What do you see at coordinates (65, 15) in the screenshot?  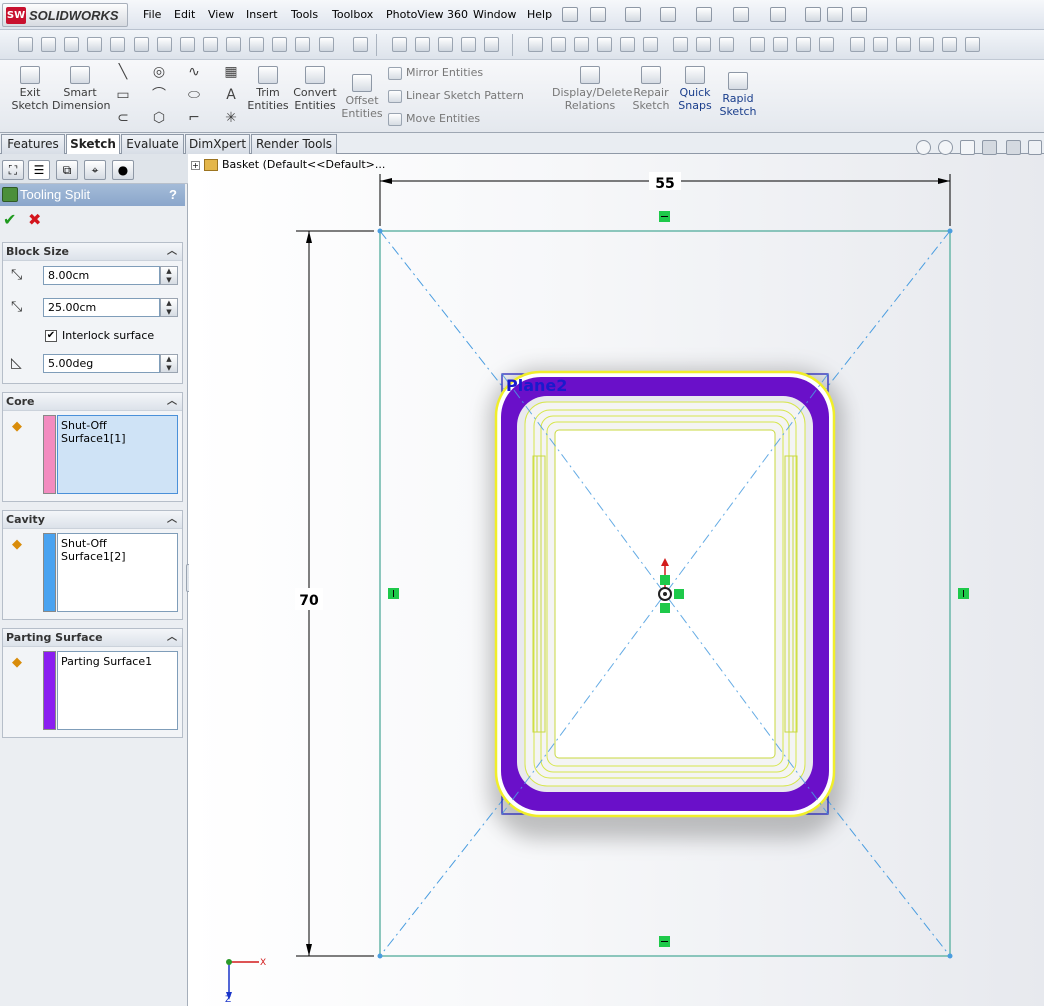 I see `solidworks-logo: SW SOLIDWORKS` at bounding box center [65, 15].